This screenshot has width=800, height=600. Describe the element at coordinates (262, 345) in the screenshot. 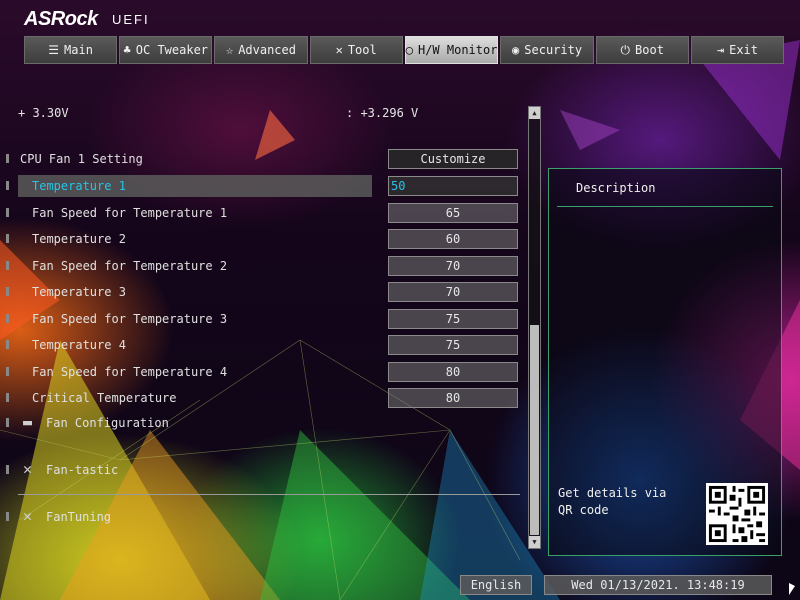

I see `setting-row-temperature-4: Temperature 4 75` at that location.